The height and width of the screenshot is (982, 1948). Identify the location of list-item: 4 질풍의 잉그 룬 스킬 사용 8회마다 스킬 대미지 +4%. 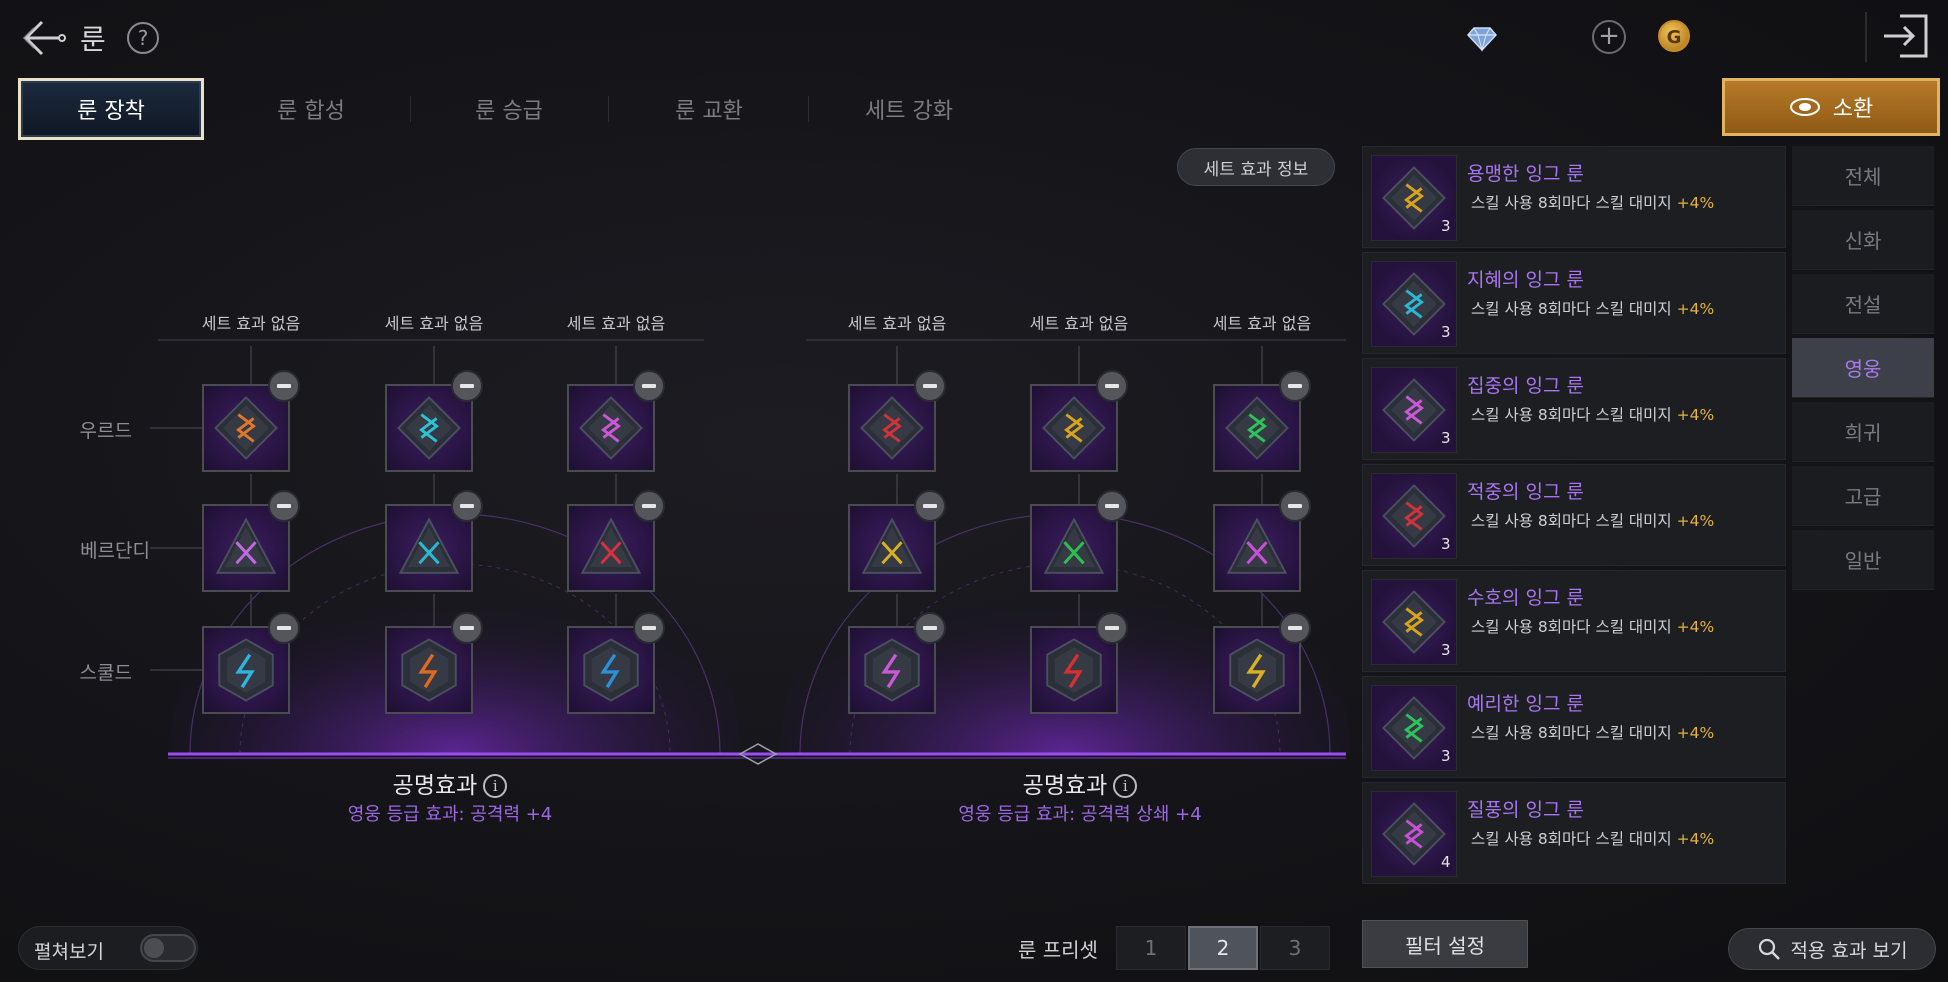
(1574, 833).